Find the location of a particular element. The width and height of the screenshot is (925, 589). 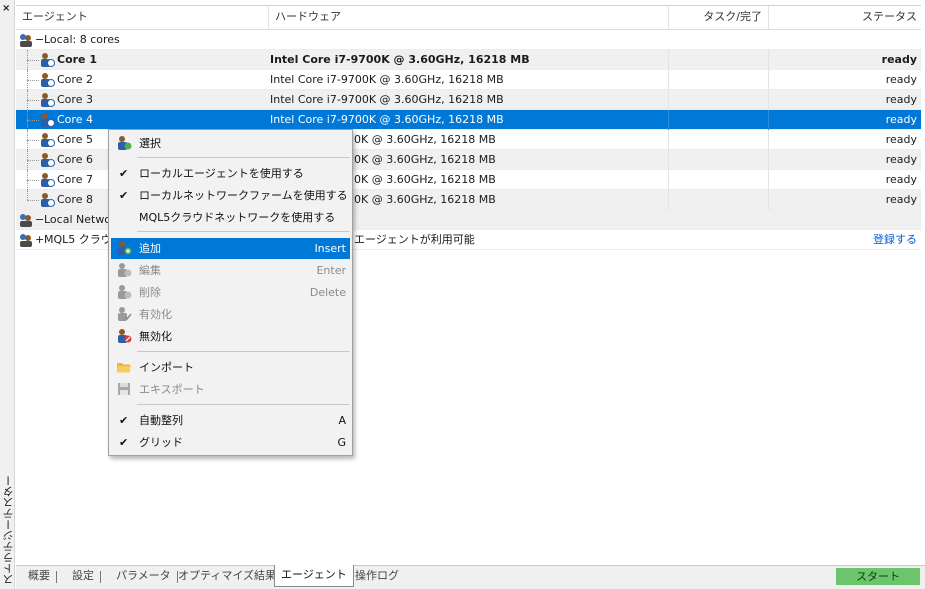

bottom-tab-bar: 概要 設定 パラメータ オプティマイズ結果 エージェント 操作ログ is located at coordinates (470, 577).